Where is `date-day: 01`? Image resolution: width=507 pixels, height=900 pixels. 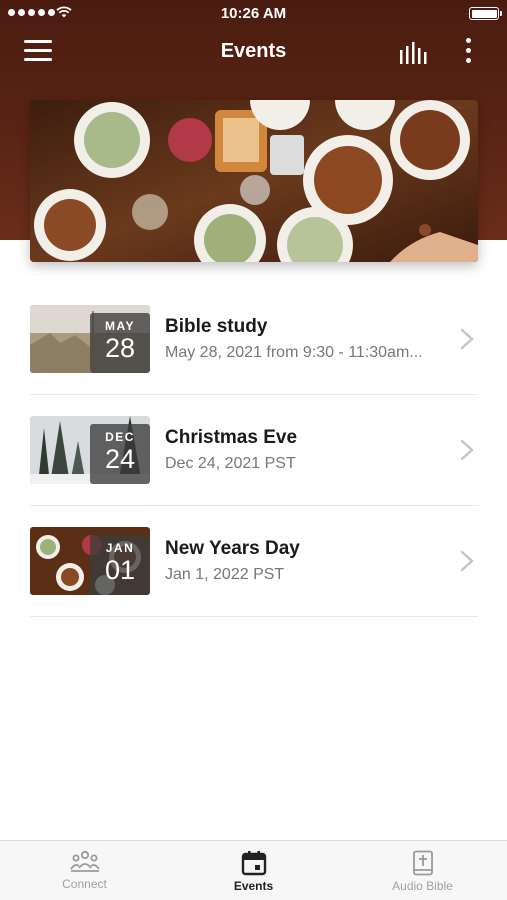 date-day: 01 is located at coordinates (120, 570).